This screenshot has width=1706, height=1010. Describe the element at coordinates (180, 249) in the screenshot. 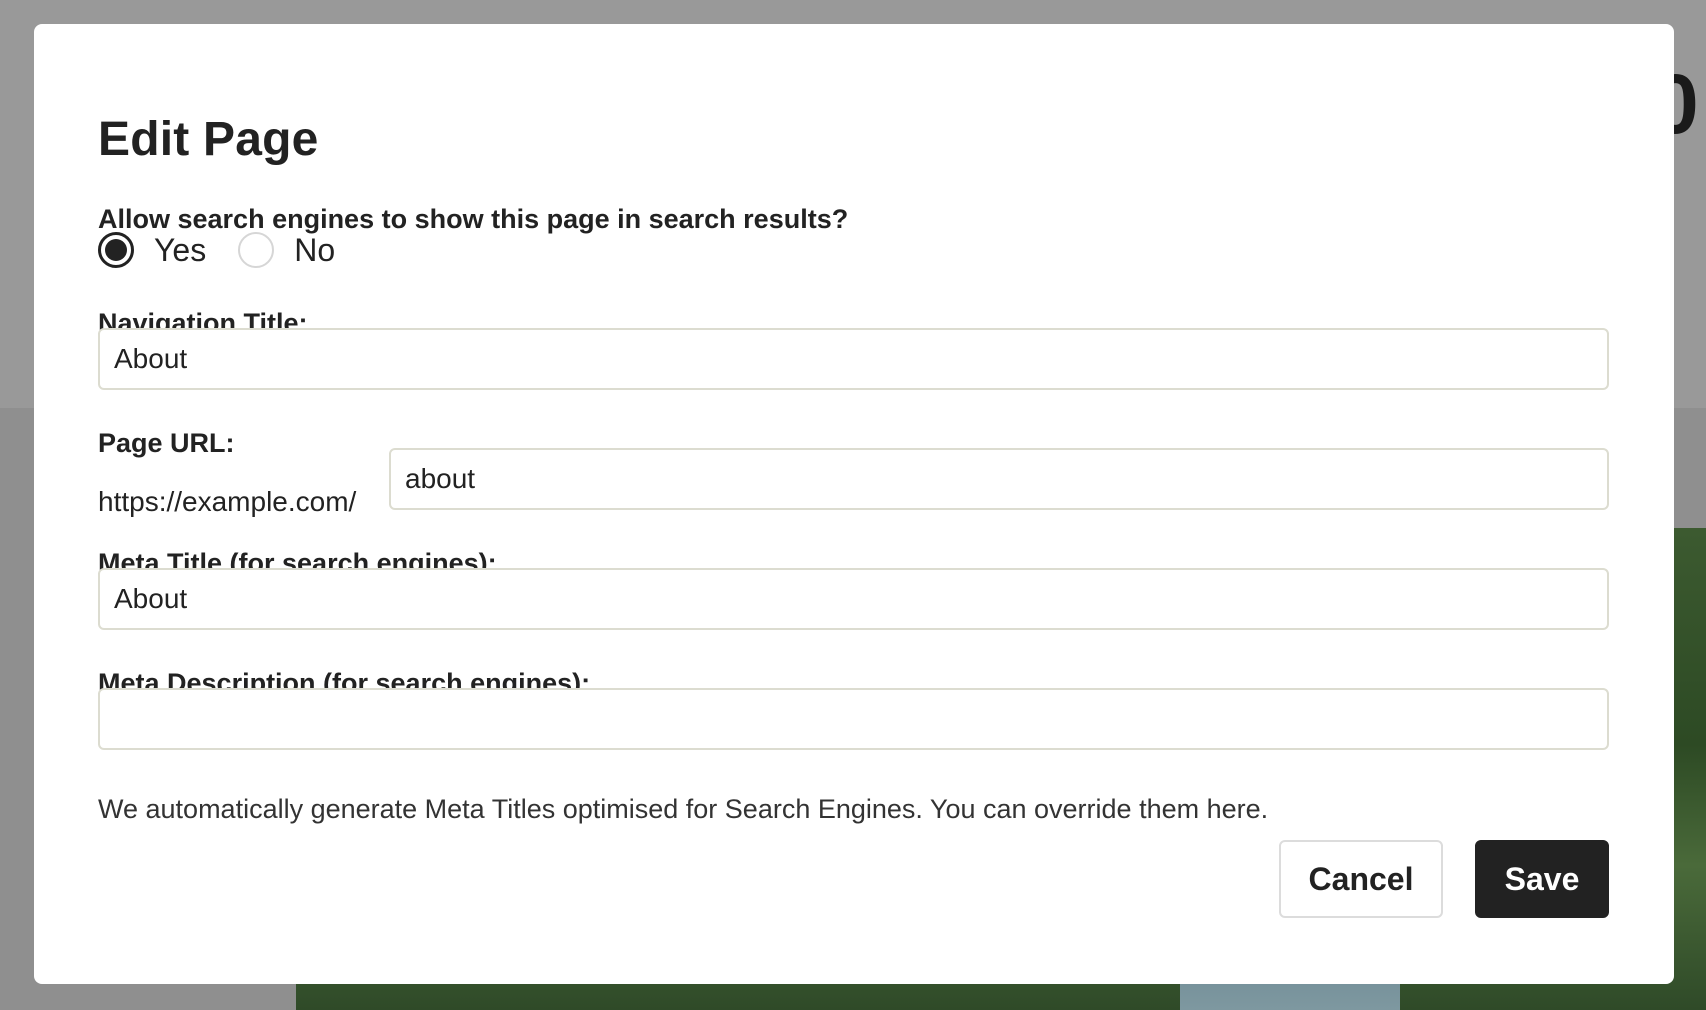

I see `radio-yes-label: Yes` at that location.